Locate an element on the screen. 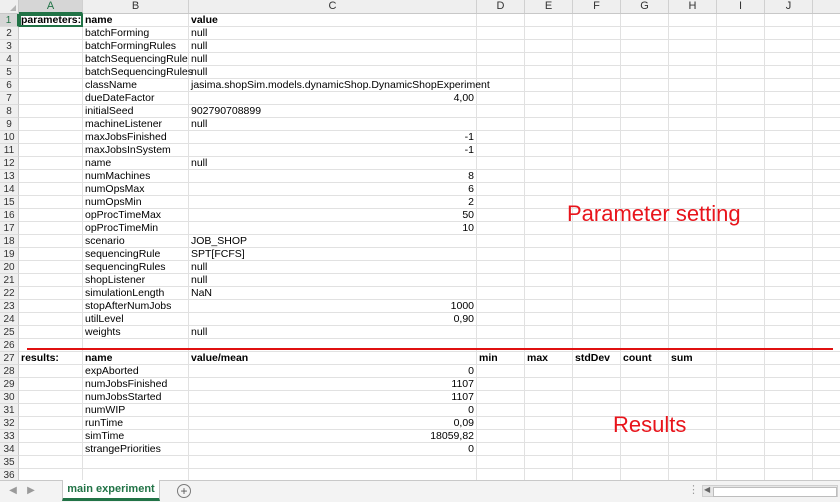  cell-b is located at coordinates (136, 345).